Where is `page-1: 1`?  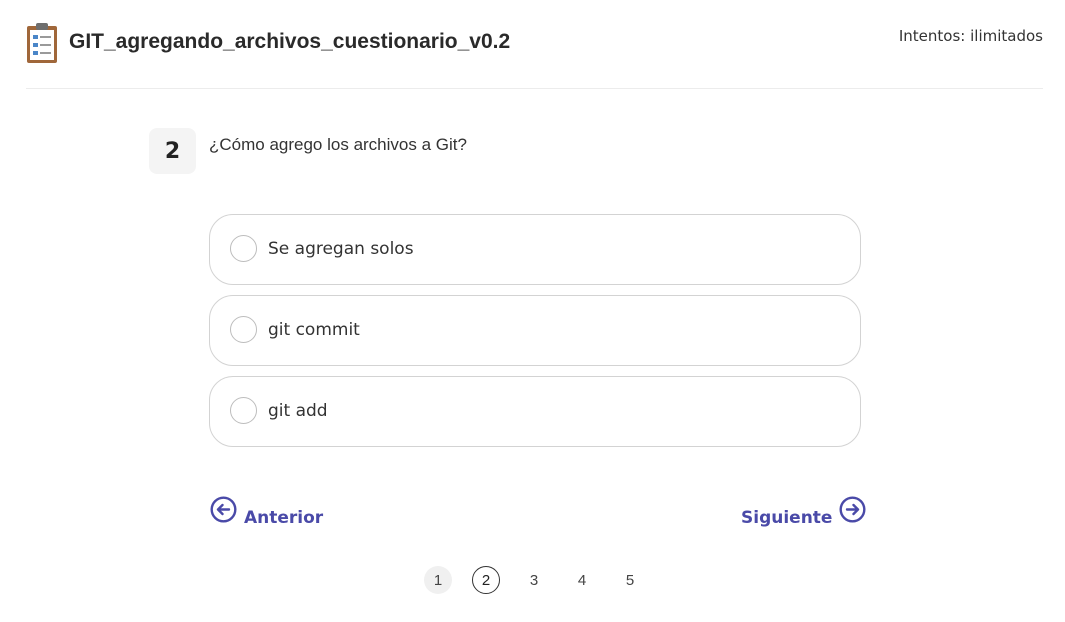
page-1: 1 is located at coordinates (438, 580).